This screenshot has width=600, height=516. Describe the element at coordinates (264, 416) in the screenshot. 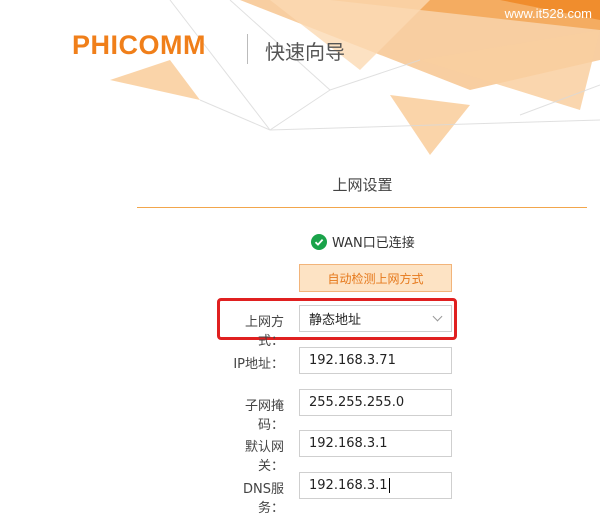

I see `subnet-mask-label: 子网掩码：` at that location.